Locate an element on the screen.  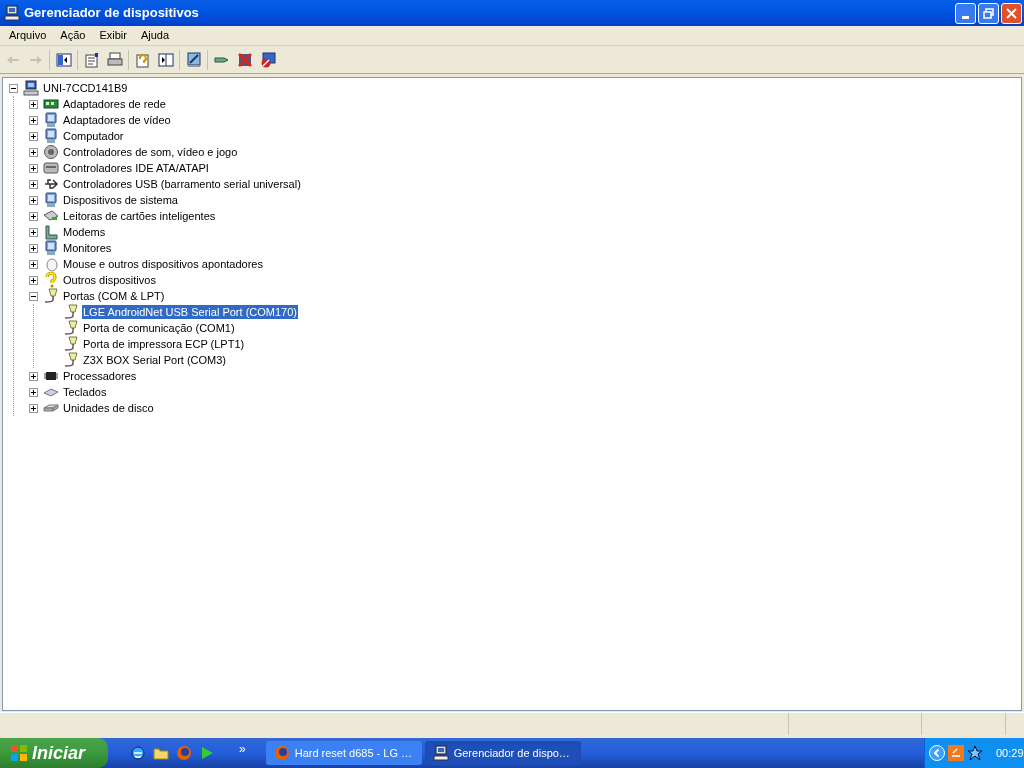
minimize-button is located at coordinates (965, 13).